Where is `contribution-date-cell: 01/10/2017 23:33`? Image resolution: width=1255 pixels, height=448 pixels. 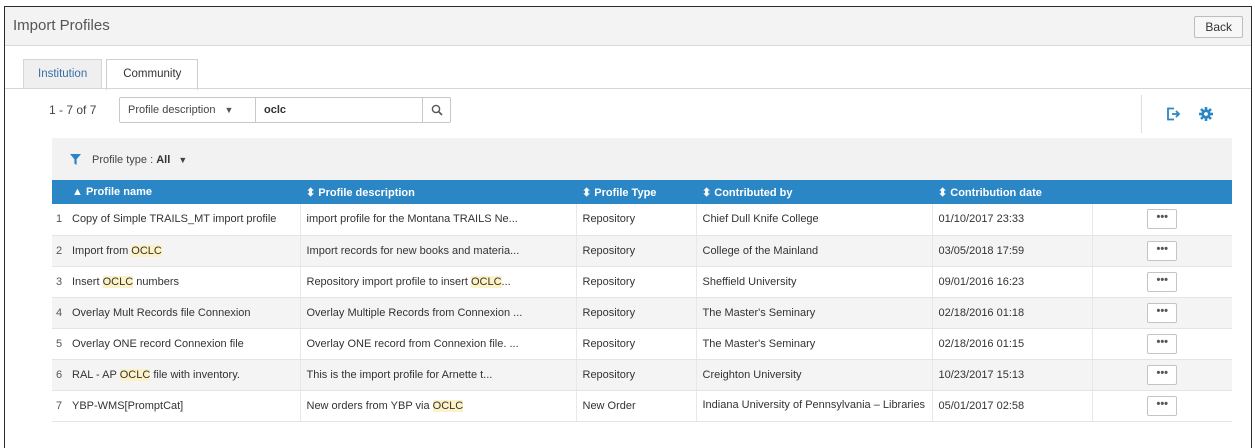 contribution-date-cell: 01/10/2017 23:33 is located at coordinates (1012, 220).